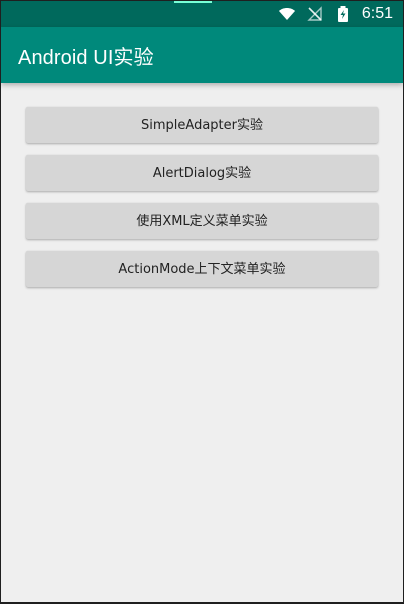 This screenshot has width=404, height=604. Describe the element at coordinates (287, 14) in the screenshot. I see `wifi-icon` at that location.